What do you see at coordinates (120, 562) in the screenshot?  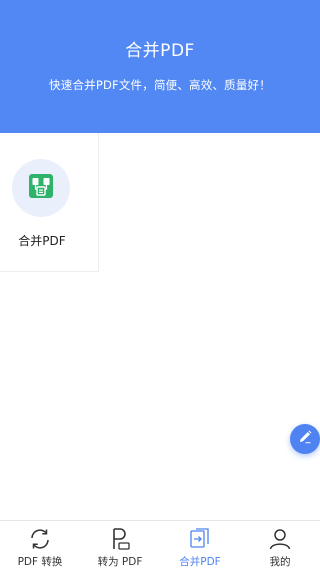 I see `tab-label: 转为 PDF` at bounding box center [120, 562].